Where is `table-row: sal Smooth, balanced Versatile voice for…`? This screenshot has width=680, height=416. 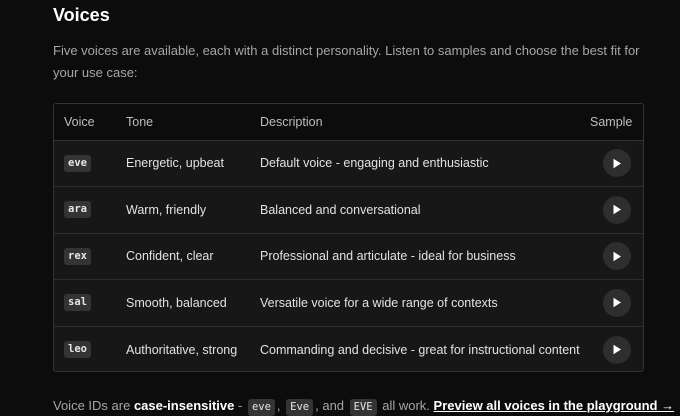 table-row: sal Smooth, balanced Versatile voice for… is located at coordinates (348, 302).